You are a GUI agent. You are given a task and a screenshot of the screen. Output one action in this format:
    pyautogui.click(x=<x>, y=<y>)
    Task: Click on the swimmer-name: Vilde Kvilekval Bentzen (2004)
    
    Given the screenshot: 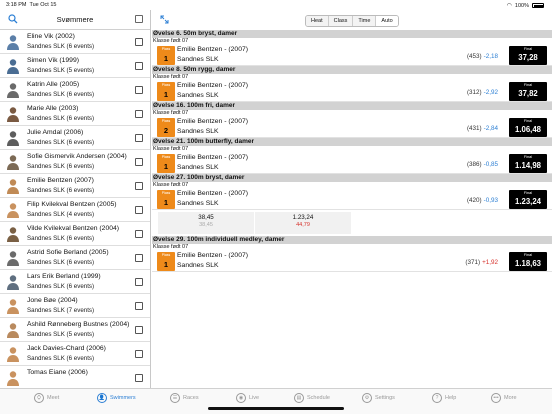 What is the action you would take?
    pyautogui.click(x=73, y=228)
    